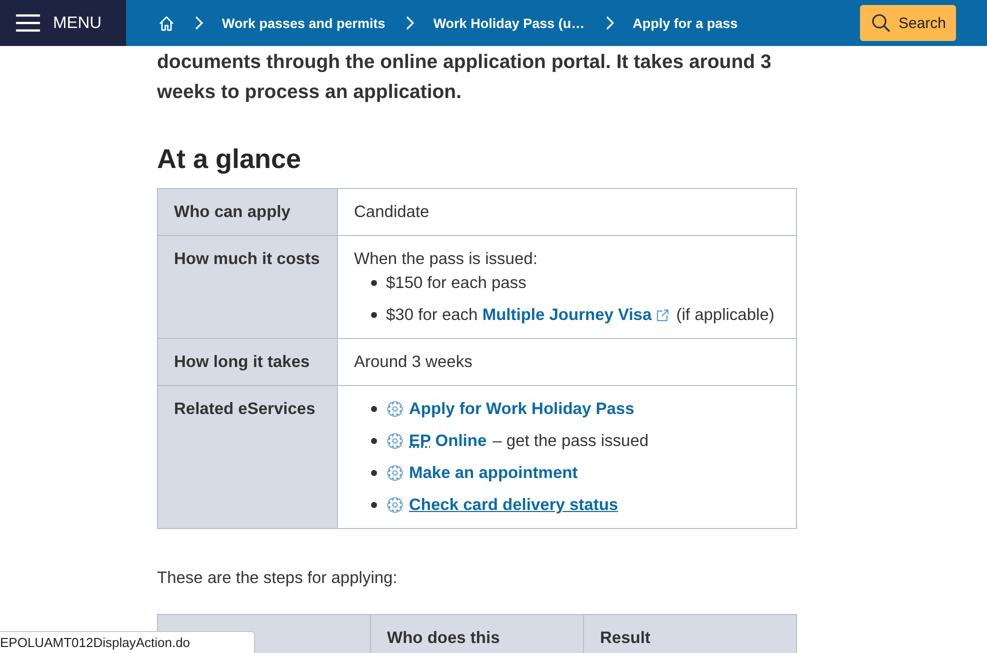 The width and height of the screenshot is (987, 653). What do you see at coordinates (464, 77) in the screenshot?
I see `intro-text: documents through the online application portal. It takes around 3 weeks to process an application.` at bounding box center [464, 77].